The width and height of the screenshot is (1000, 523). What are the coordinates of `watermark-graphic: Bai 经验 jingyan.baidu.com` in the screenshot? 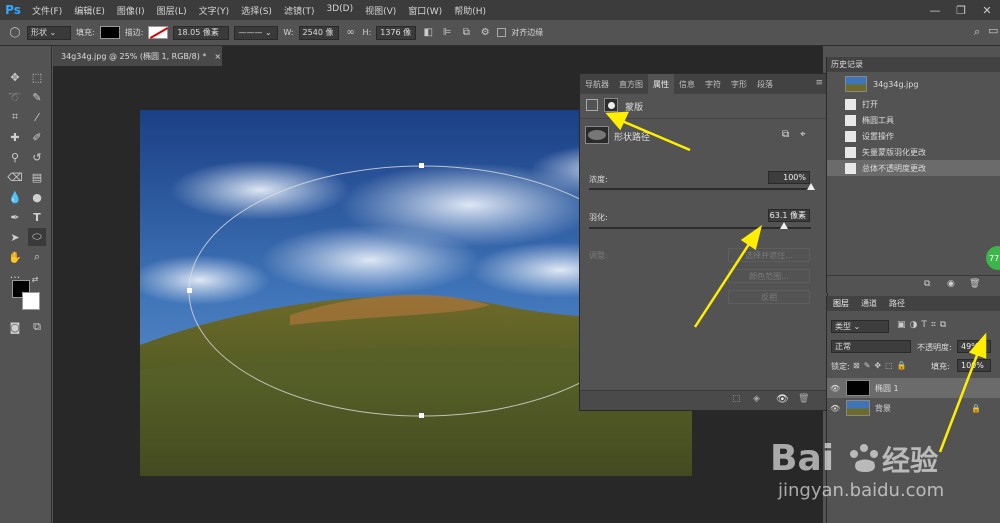 It's located at (857, 469).